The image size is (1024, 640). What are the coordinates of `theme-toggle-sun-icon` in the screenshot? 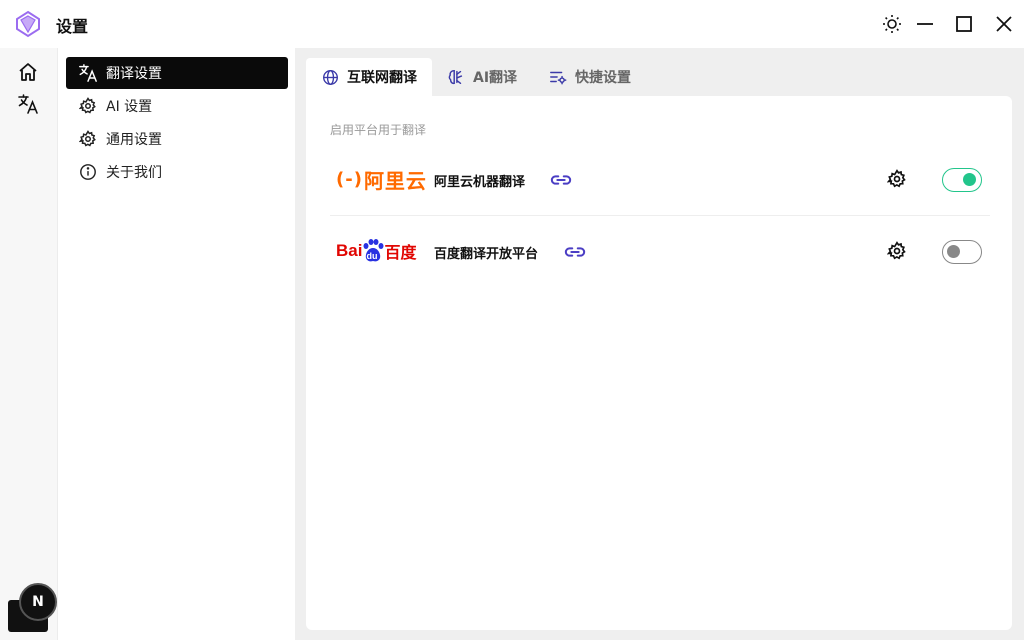 It's located at (892, 24).